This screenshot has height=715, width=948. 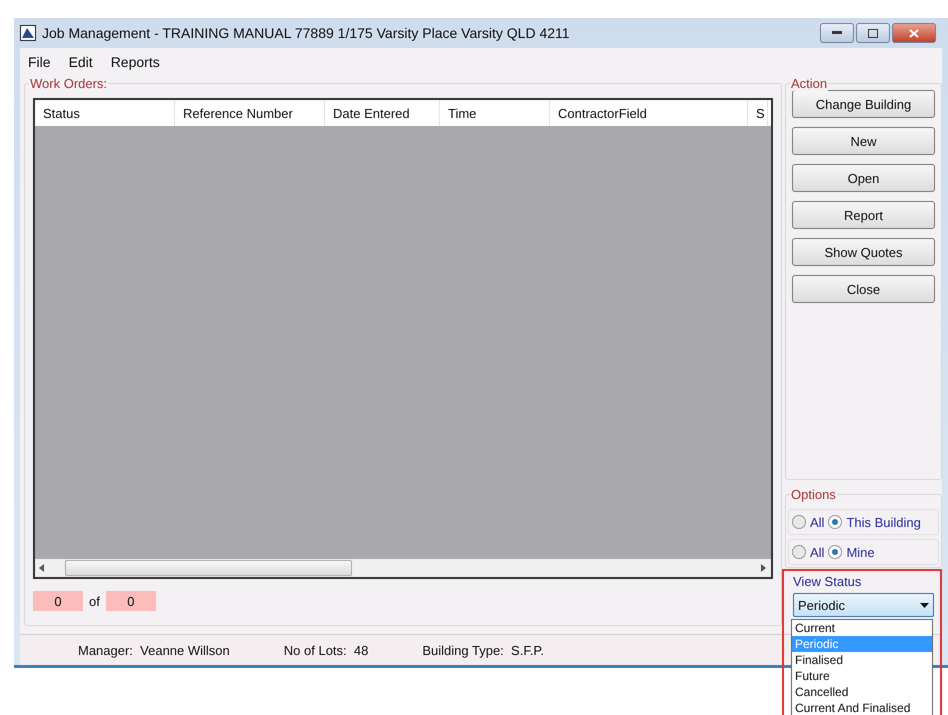 I want to click on column-header: Status, so click(x=105, y=113).